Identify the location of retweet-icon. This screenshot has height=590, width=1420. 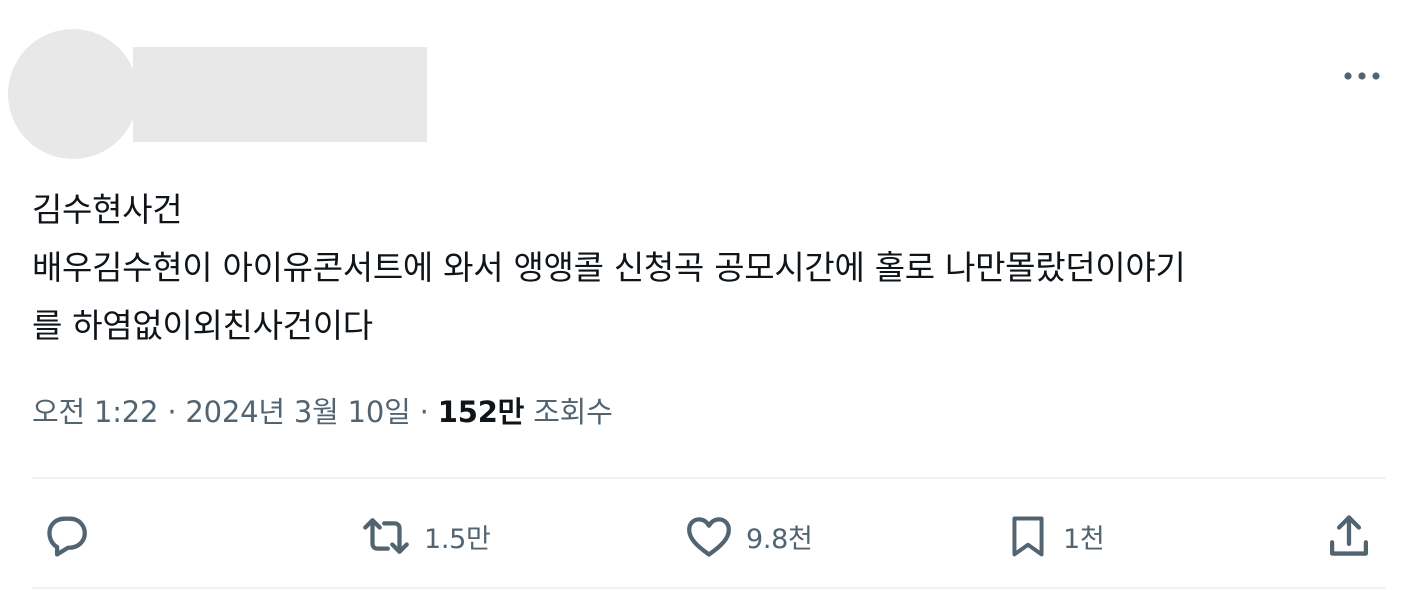
(386, 536).